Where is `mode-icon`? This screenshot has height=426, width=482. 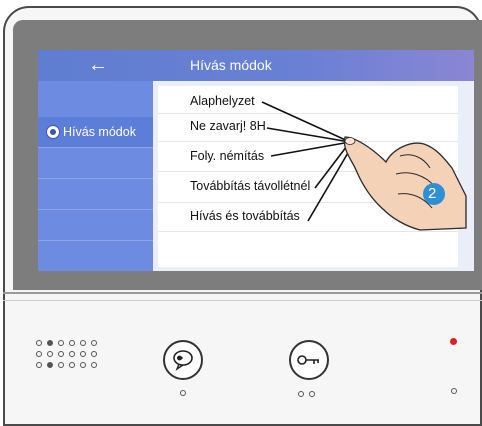
mode-icon is located at coordinates (53, 132).